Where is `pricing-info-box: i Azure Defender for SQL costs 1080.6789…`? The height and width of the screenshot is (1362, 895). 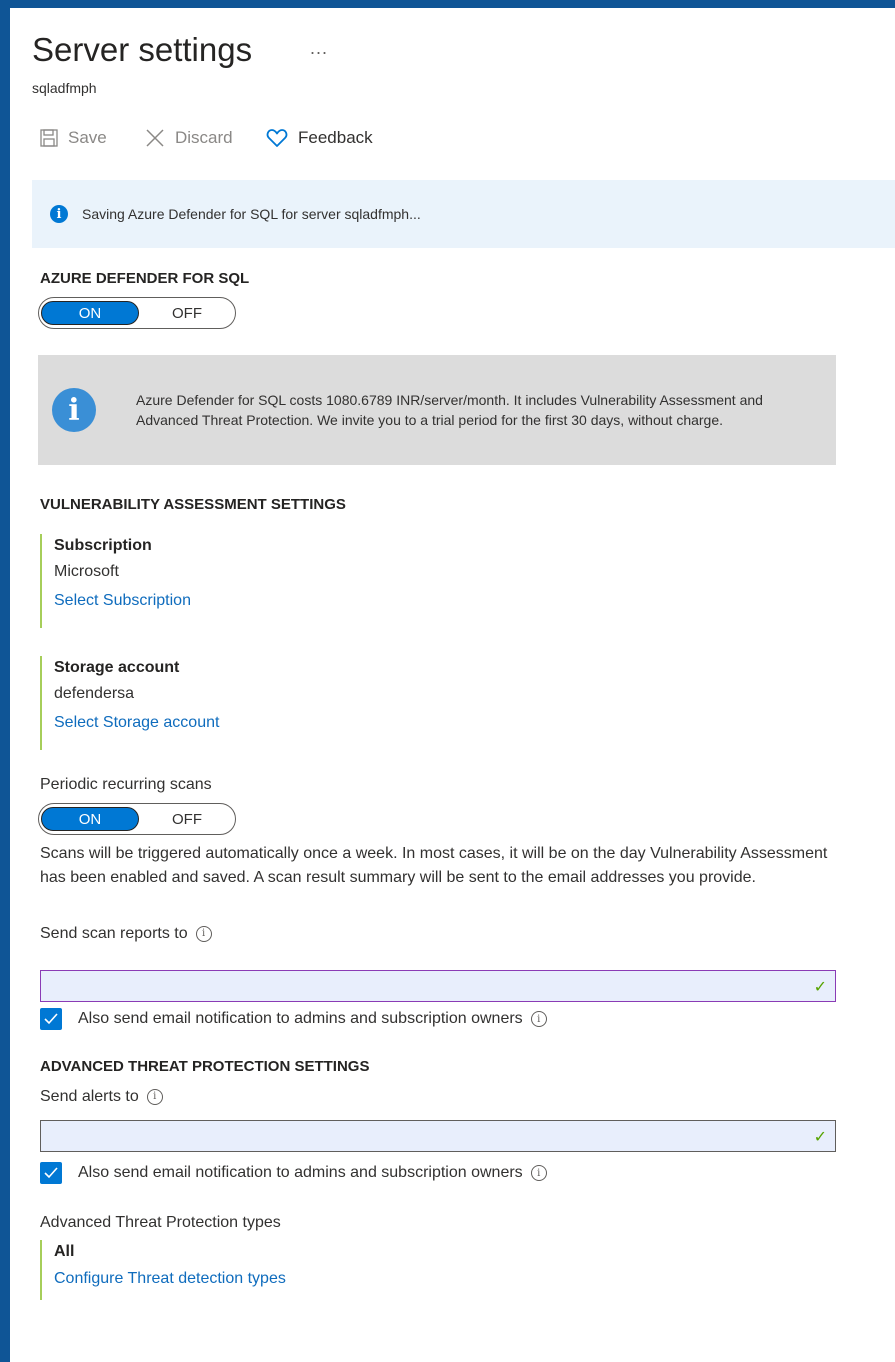 pricing-info-box: i Azure Defender for SQL costs 1080.6789… is located at coordinates (437, 410).